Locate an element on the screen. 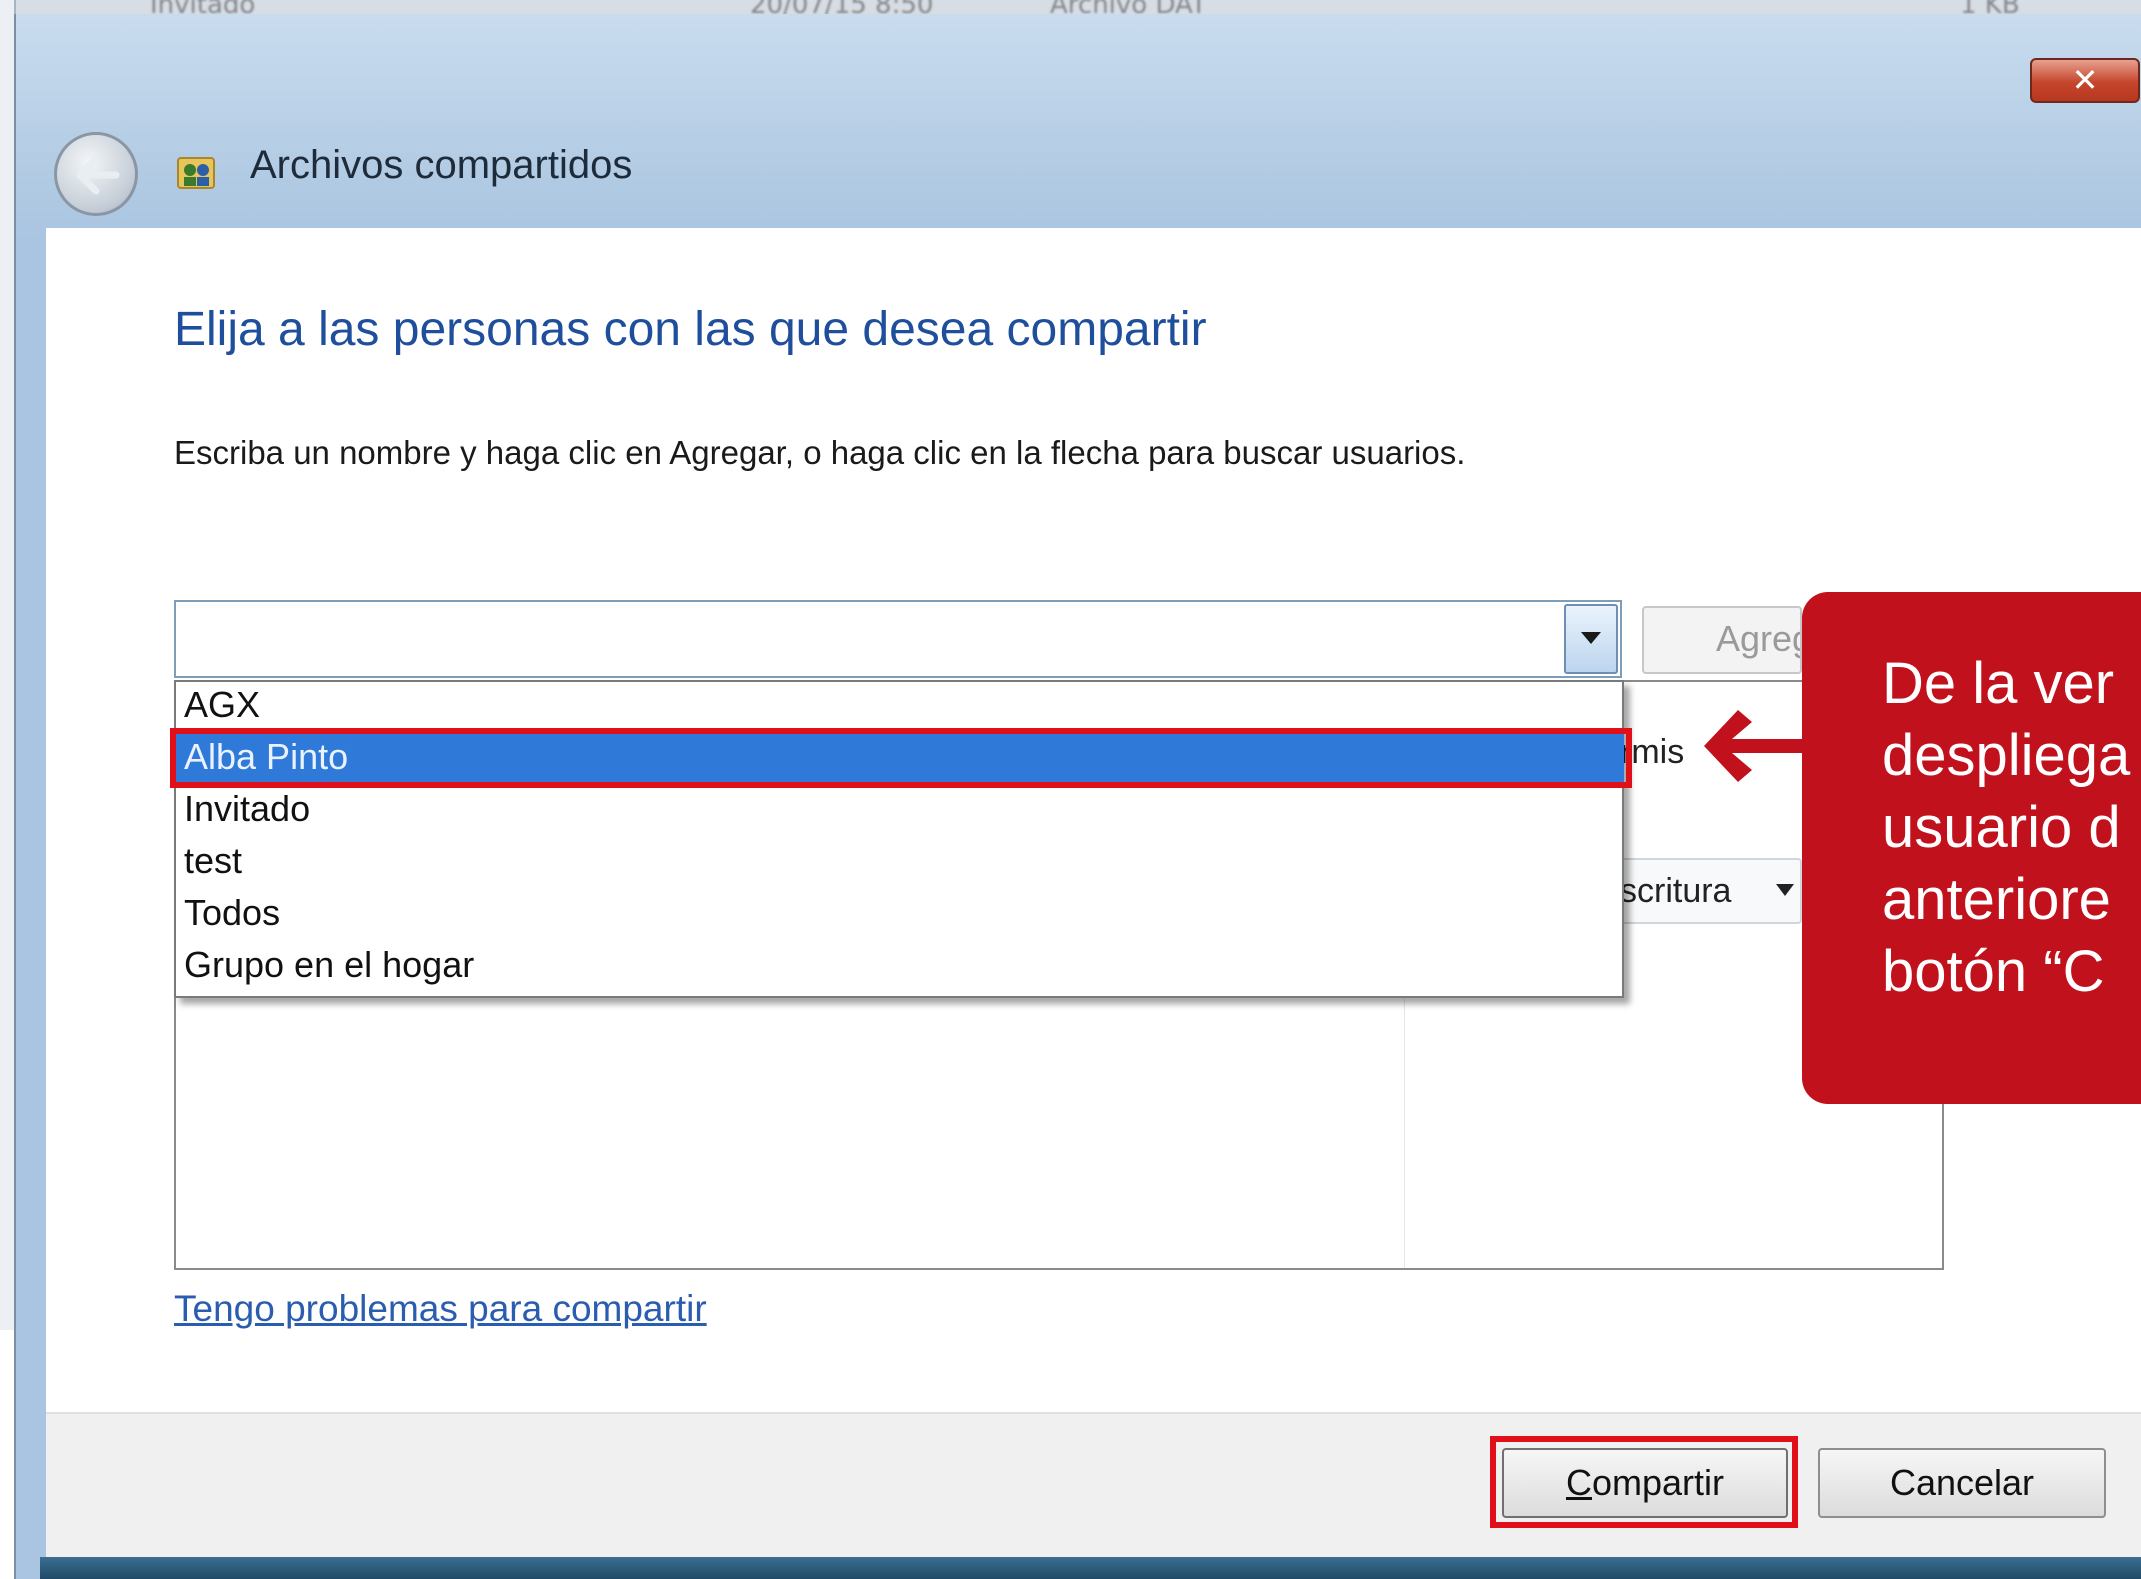  shared-users-icon is located at coordinates (196, 172).